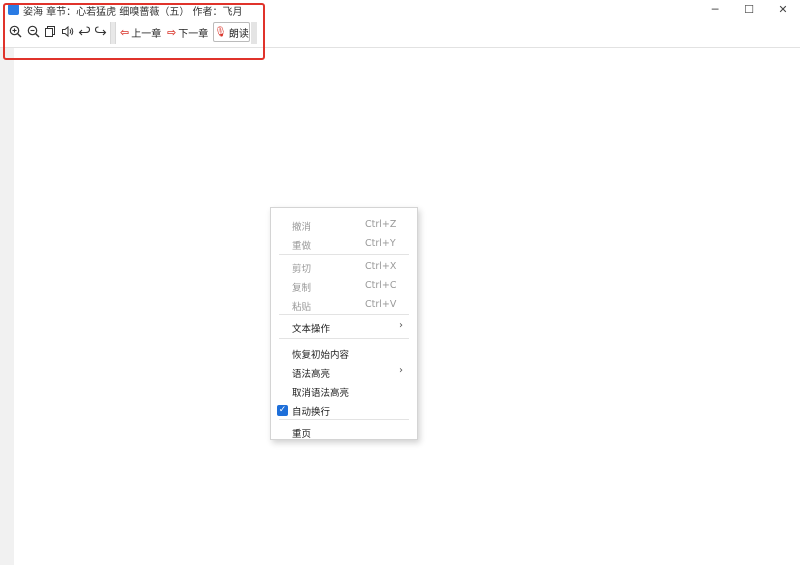 The width and height of the screenshot is (800, 565). Describe the element at coordinates (220, 32) in the screenshot. I see `microphone-icon: 🎙` at that location.